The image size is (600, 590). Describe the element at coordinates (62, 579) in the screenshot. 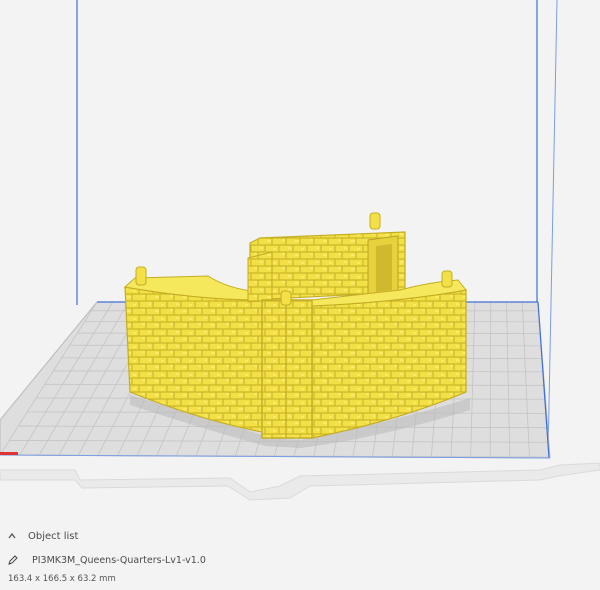

I see `object-dimensions: 163.4 x 166.5 x 63.2 mm` at that location.